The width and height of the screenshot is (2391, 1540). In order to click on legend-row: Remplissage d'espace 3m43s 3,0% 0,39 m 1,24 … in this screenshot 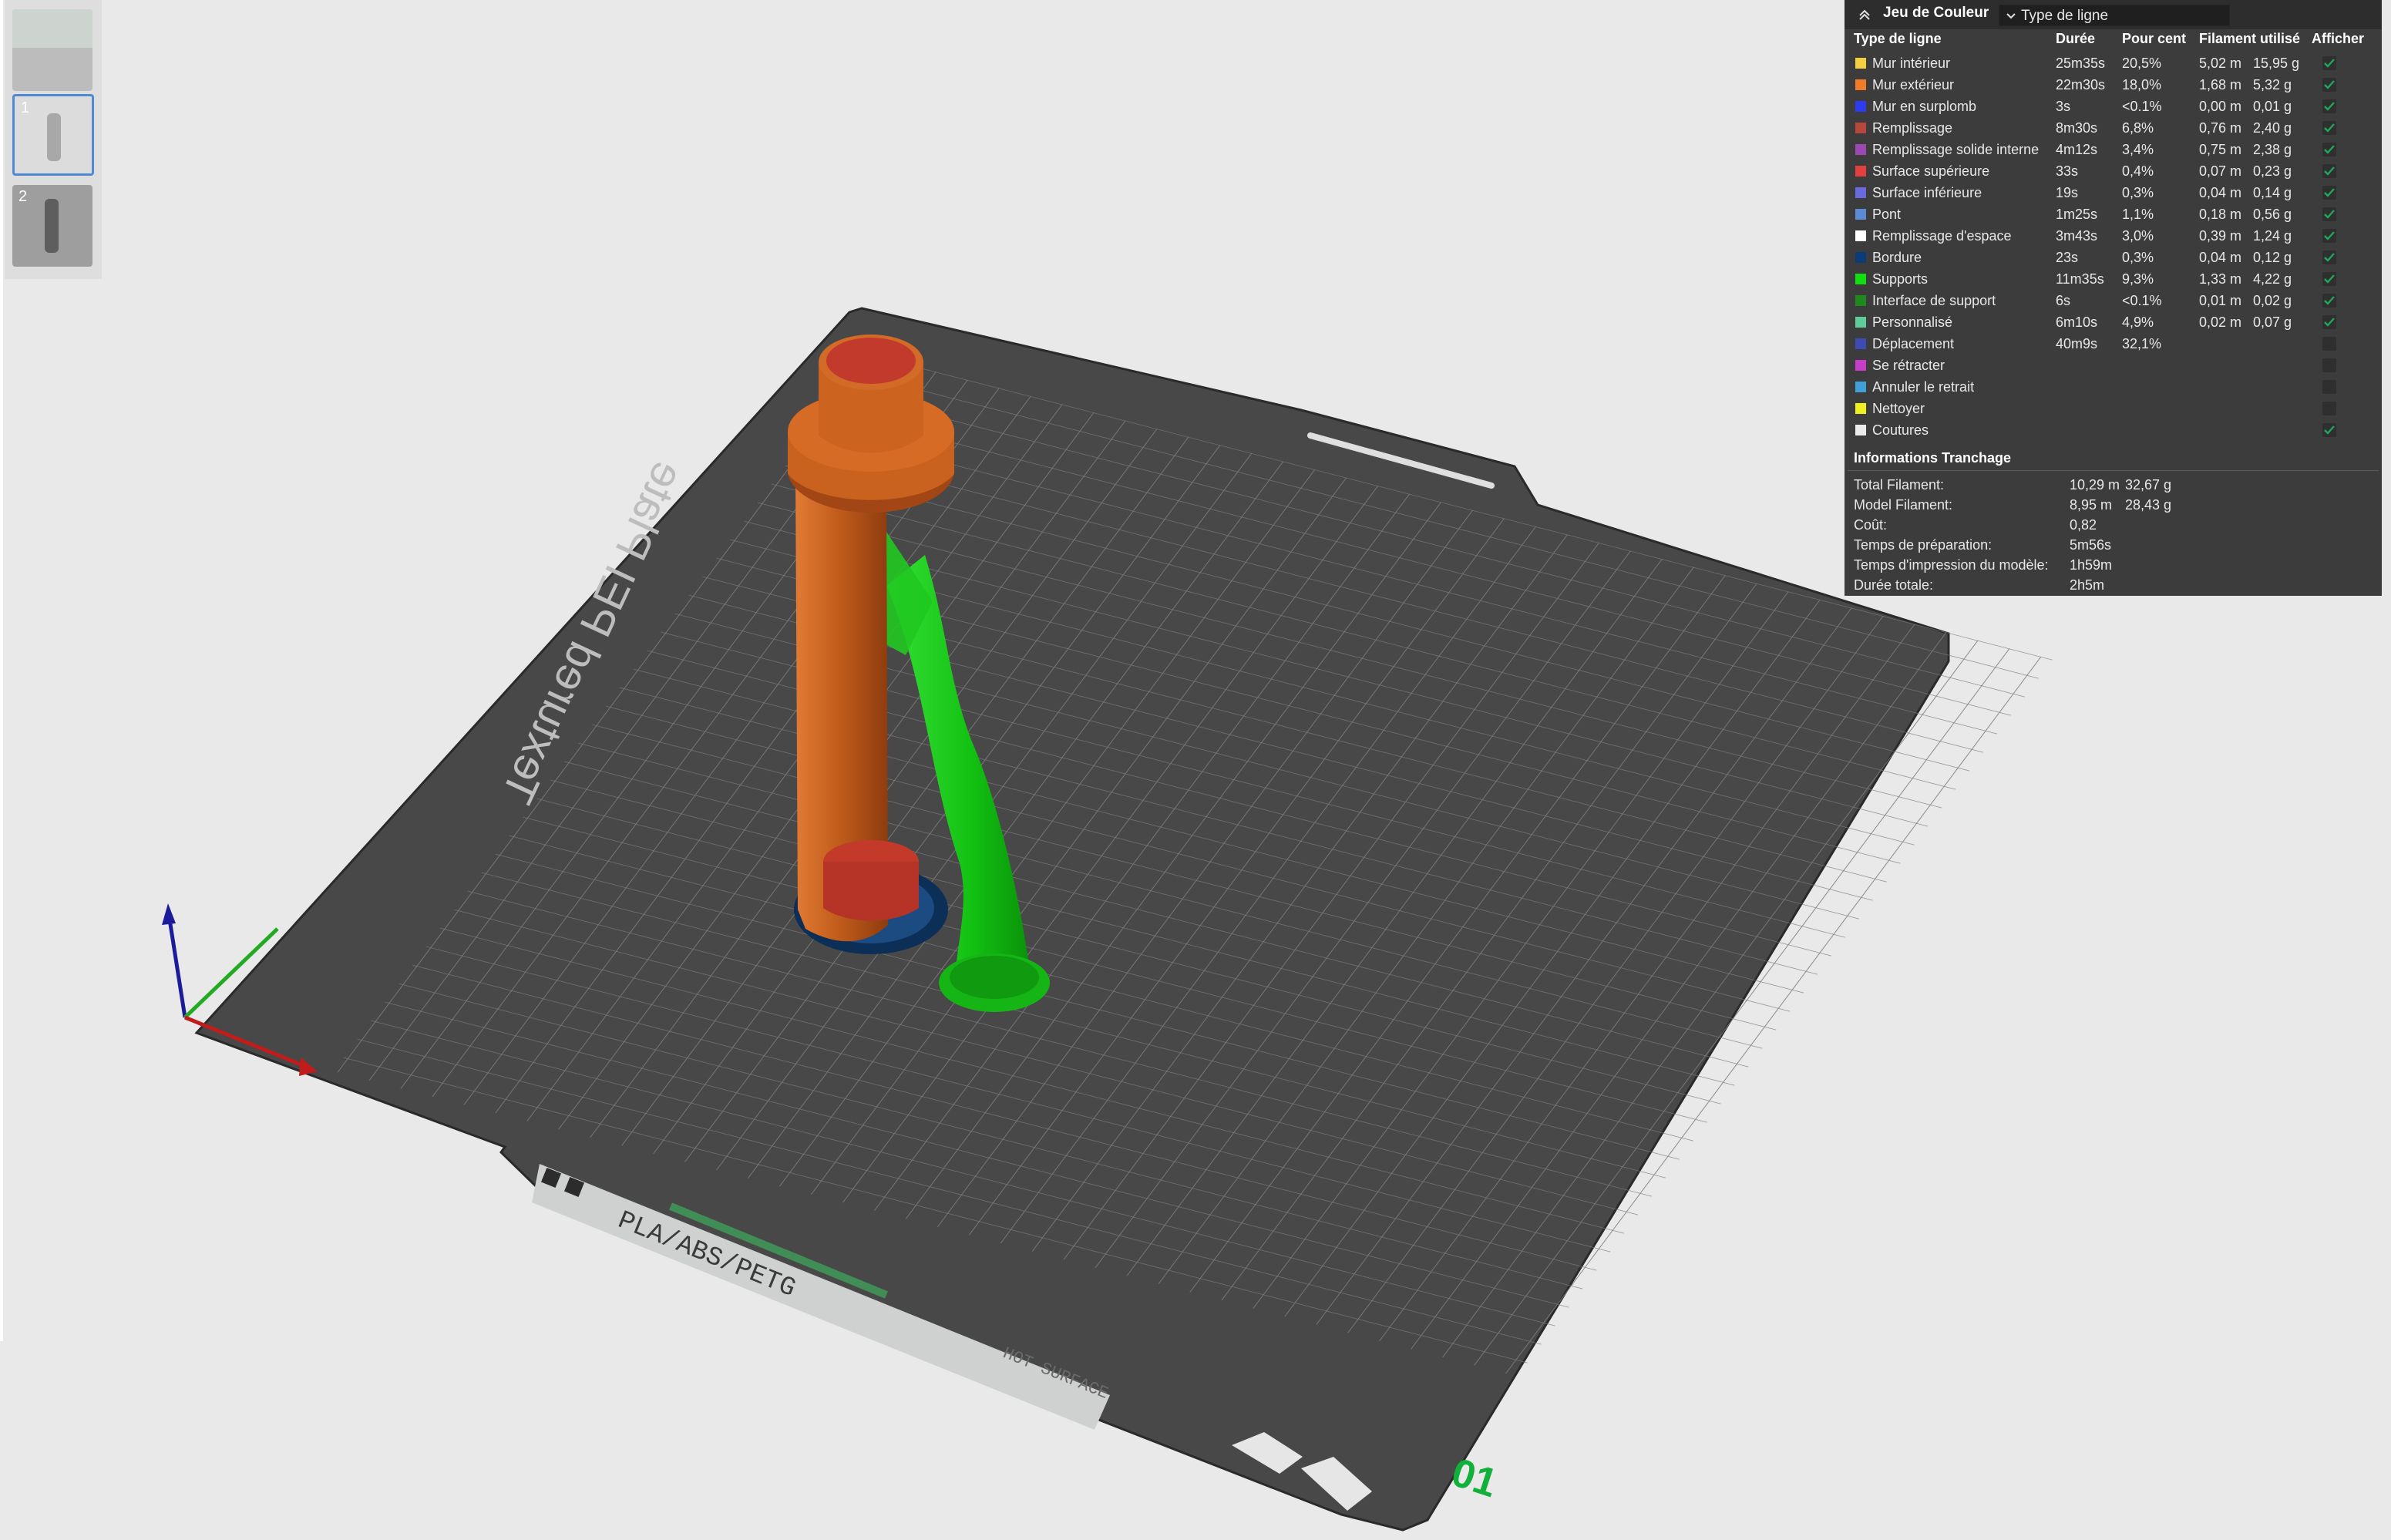, I will do `click(2113, 236)`.